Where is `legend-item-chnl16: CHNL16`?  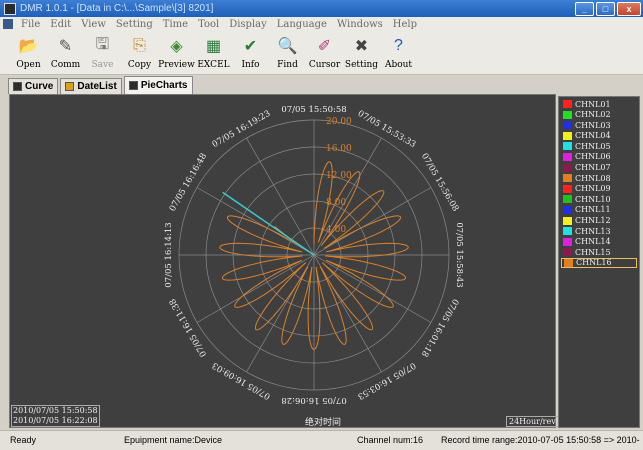 legend-item-chnl16: CHNL16 is located at coordinates (599, 262).